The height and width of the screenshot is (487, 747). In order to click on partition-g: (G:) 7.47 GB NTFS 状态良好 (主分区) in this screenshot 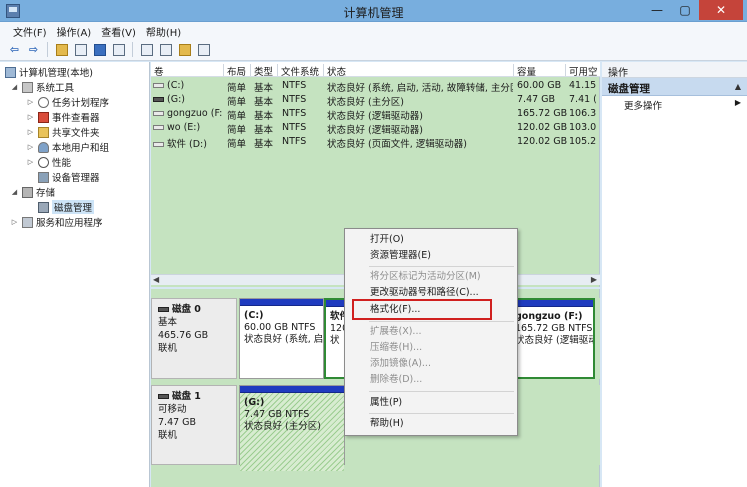, I will do `click(292, 428)`.